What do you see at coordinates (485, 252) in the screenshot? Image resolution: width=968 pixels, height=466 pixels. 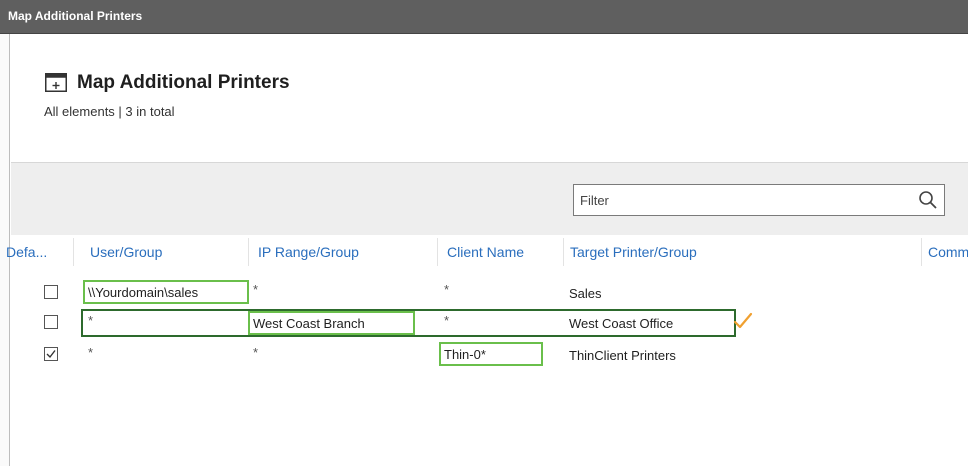 I see `column-header-client-name: Client Name` at bounding box center [485, 252].